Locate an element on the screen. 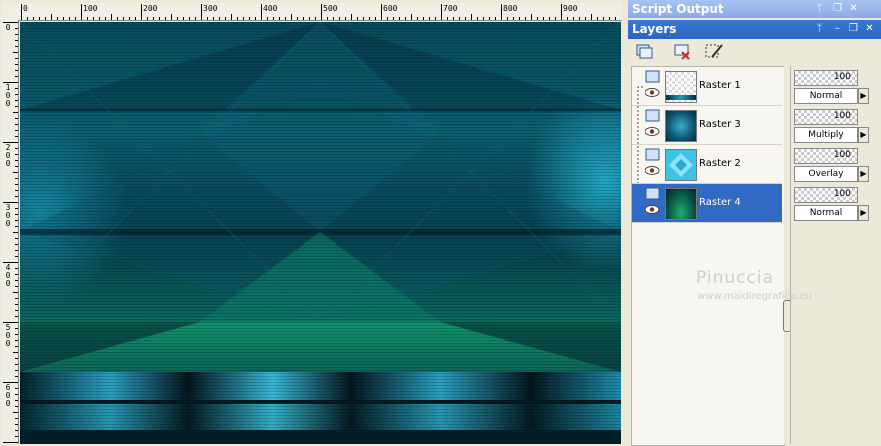  delete-layer-icon is located at coordinates (682, 51).